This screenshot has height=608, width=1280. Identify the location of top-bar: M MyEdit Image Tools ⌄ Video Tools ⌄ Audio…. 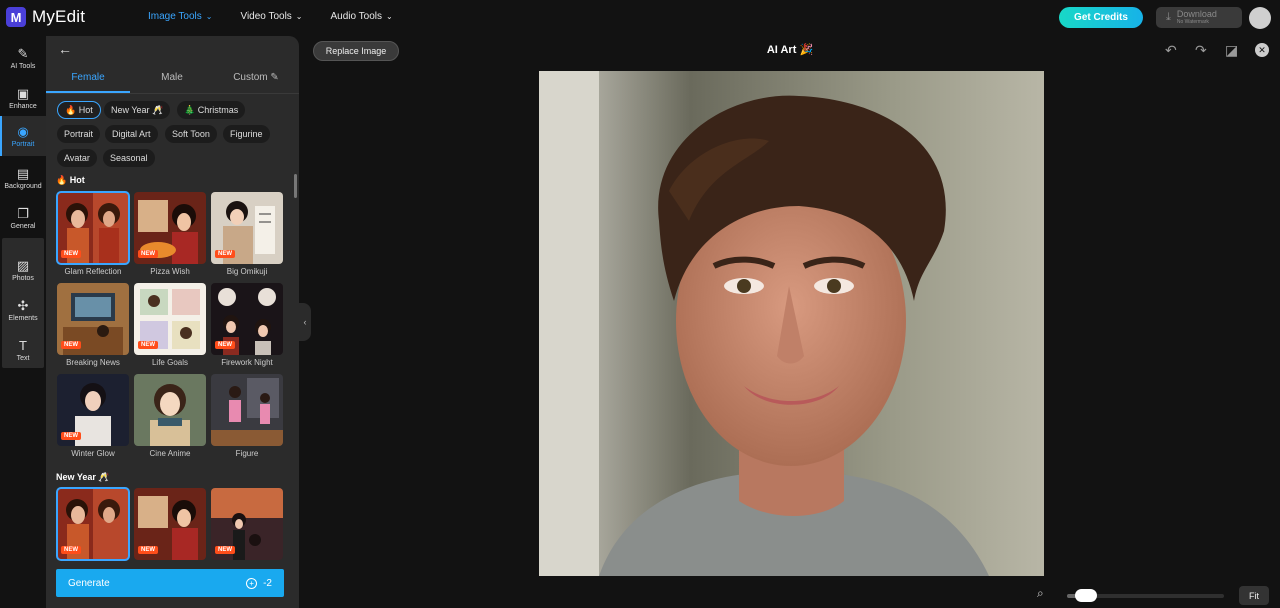
(640, 18).